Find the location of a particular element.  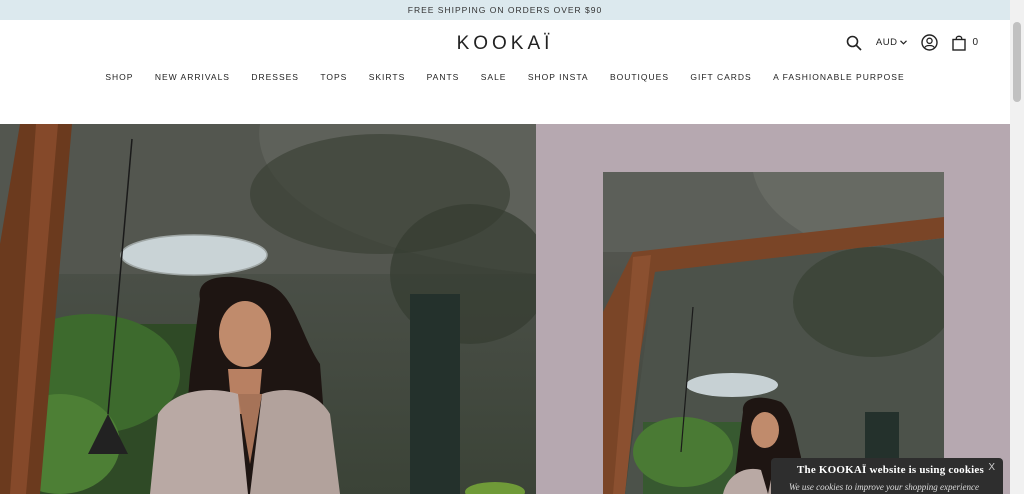

nav-item-new-arrivals: NEW ARRIVALS is located at coordinates (192, 77).